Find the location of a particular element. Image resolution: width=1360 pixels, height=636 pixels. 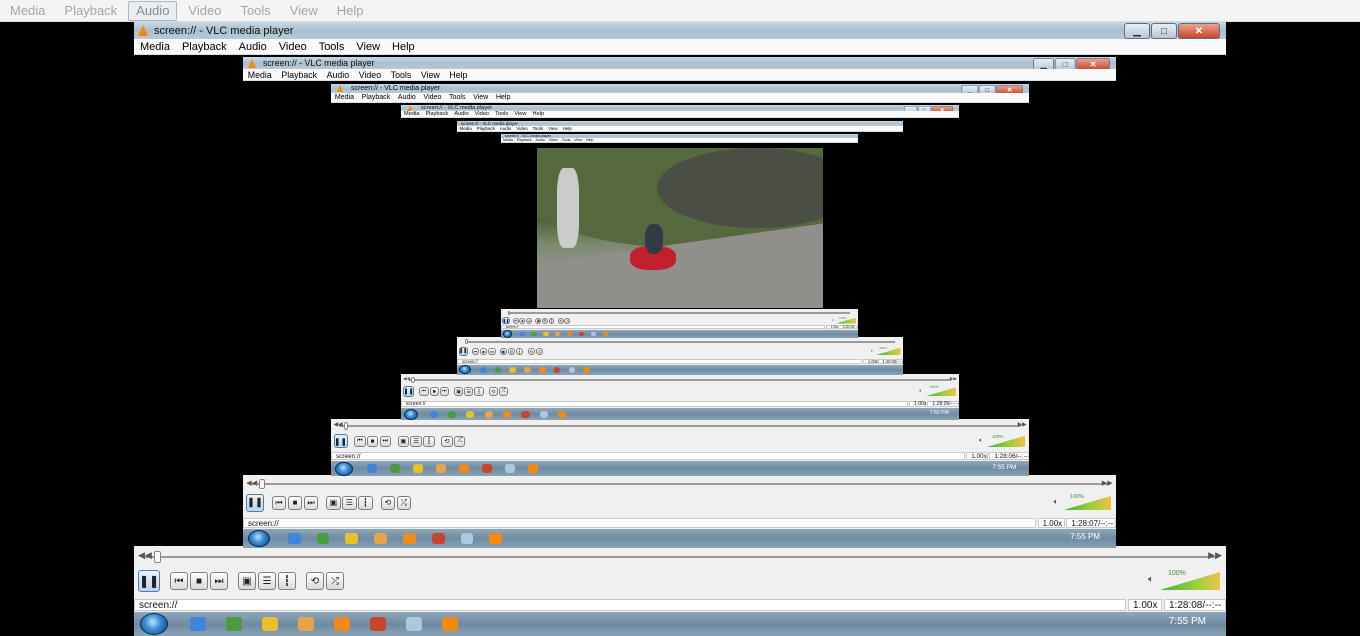

close-button: ✕ is located at coordinates (1199, 31).